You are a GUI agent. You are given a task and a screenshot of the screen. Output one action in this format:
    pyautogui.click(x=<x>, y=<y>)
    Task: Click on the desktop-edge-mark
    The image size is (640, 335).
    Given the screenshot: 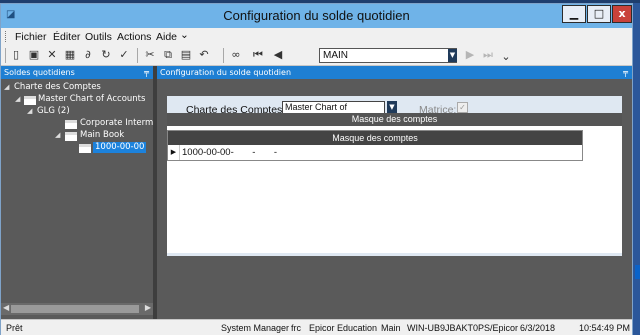 What is the action you would take?
    pyautogui.click(x=637, y=272)
    